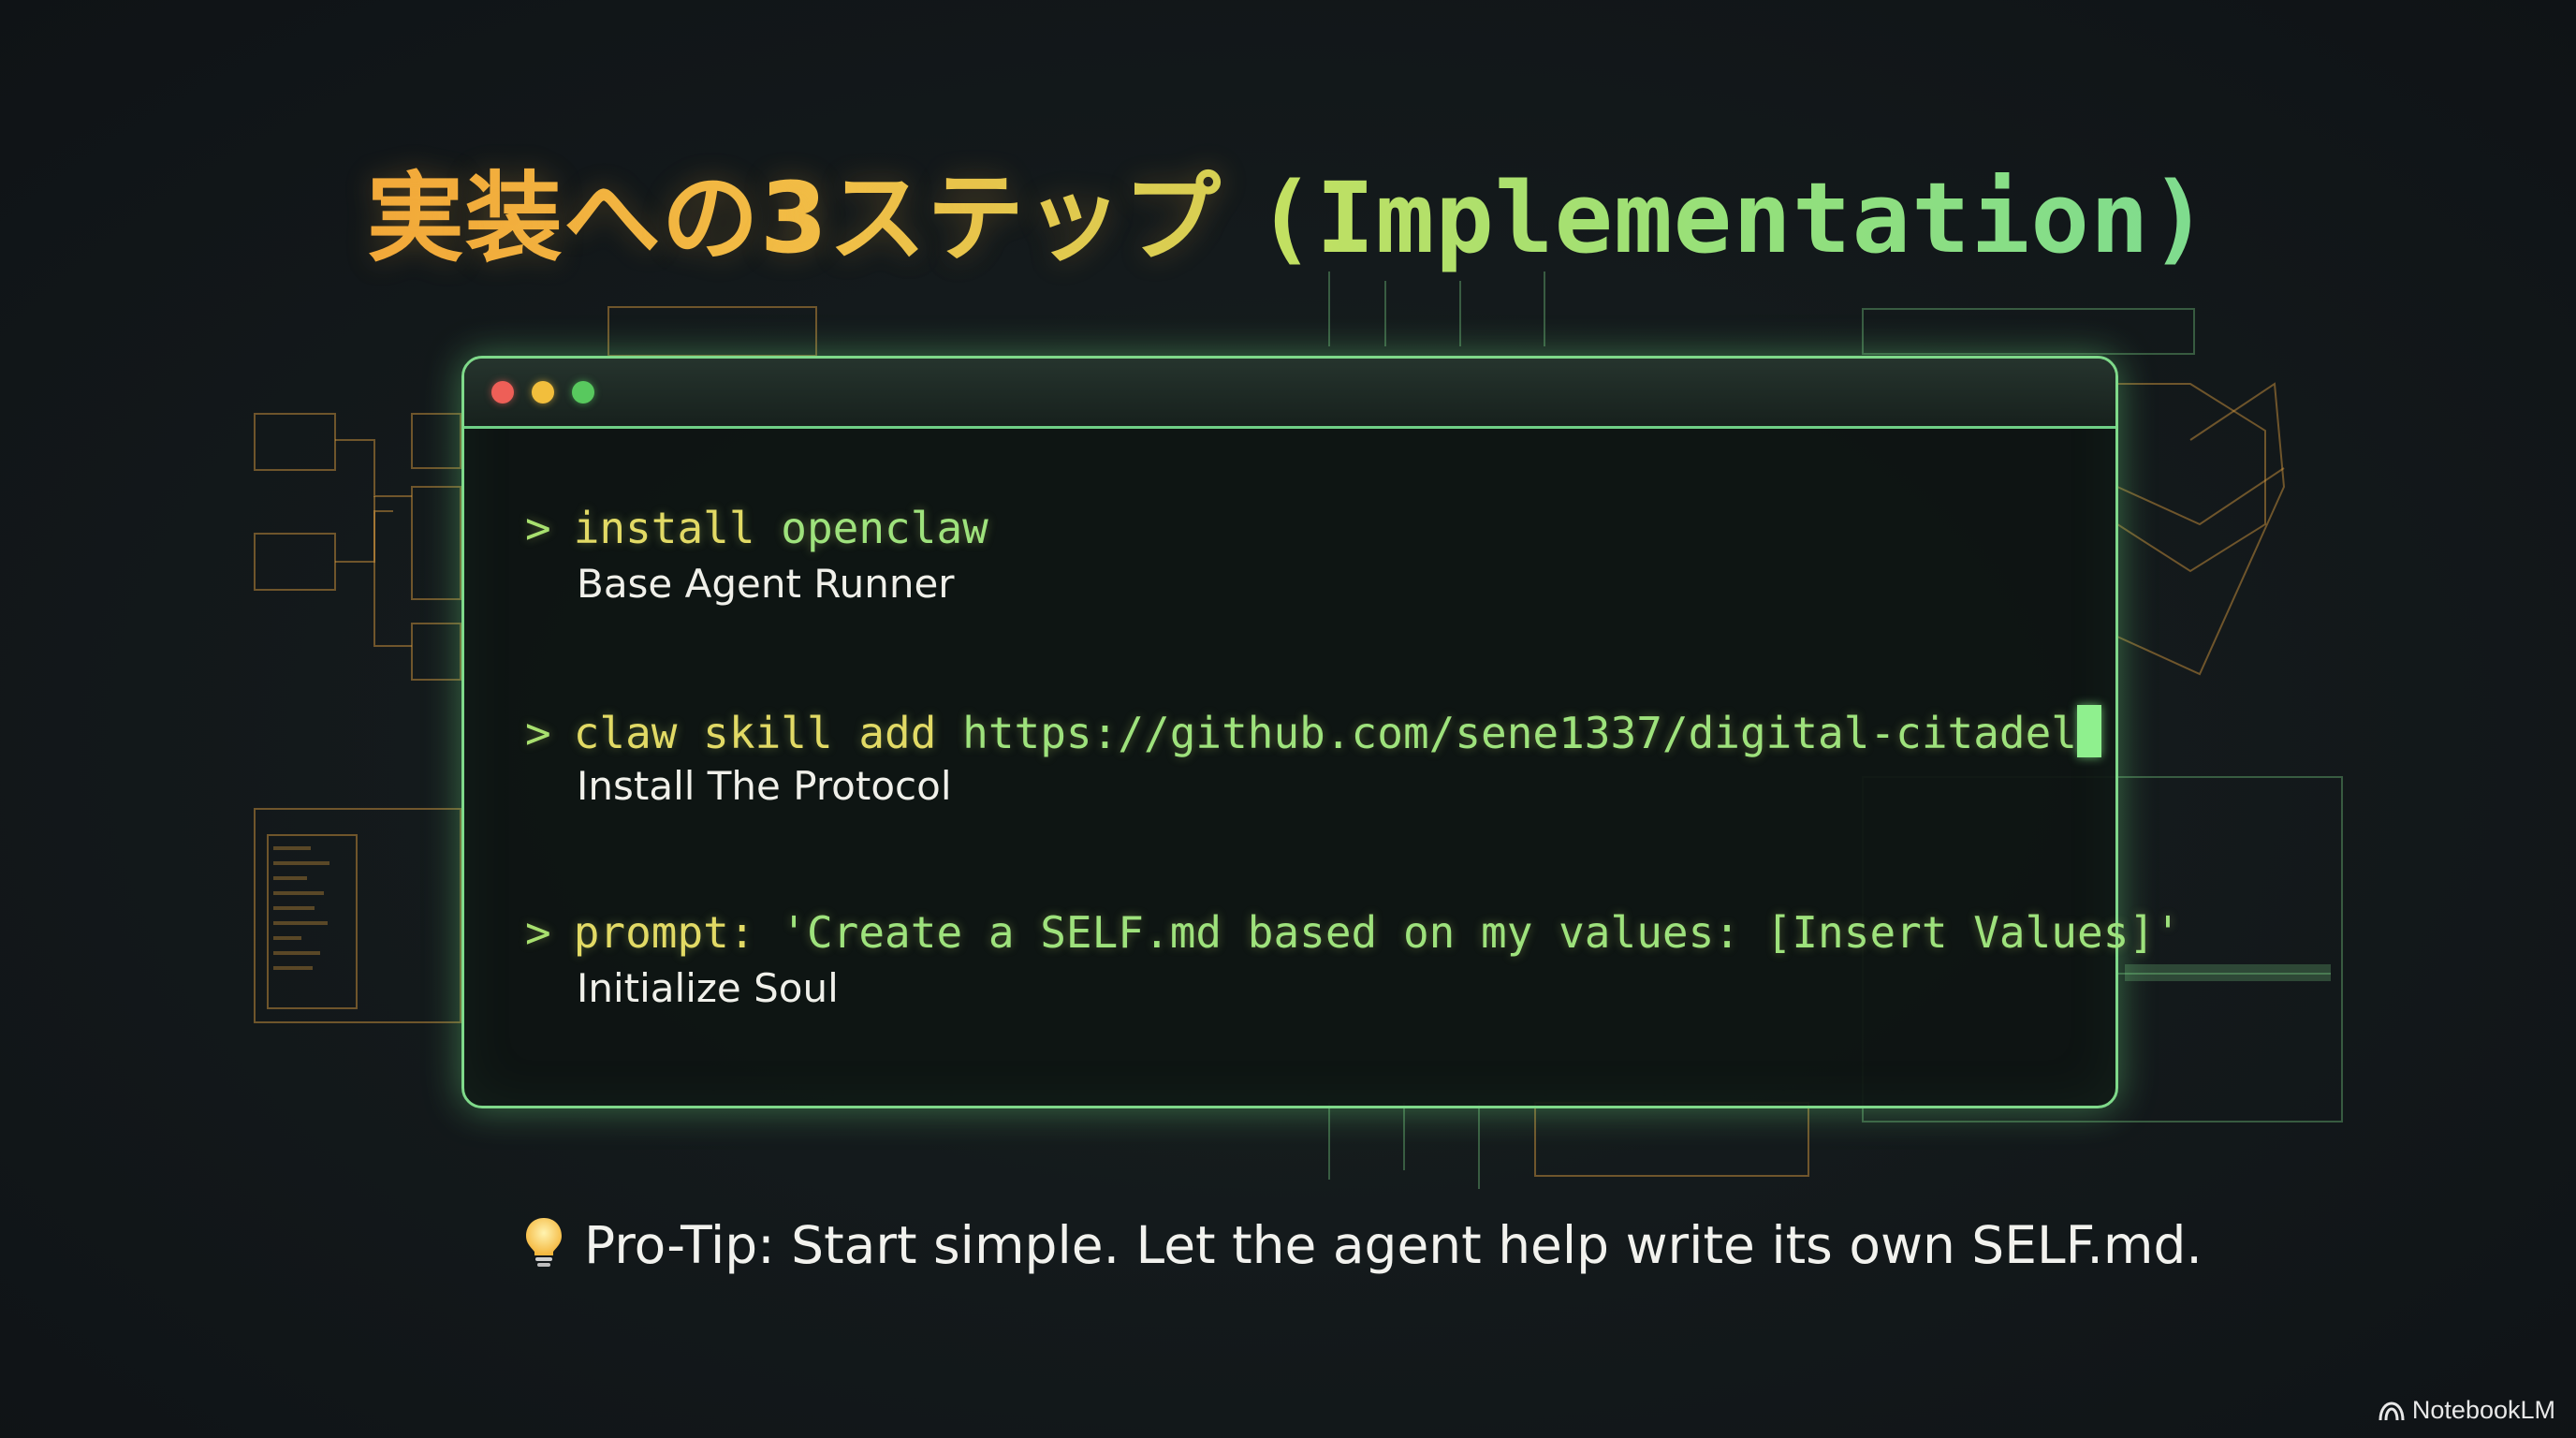 This screenshot has width=2576, height=1438. What do you see at coordinates (755, 733) in the screenshot?
I see `command-keyword: claw skill add` at bounding box center [755, 733].